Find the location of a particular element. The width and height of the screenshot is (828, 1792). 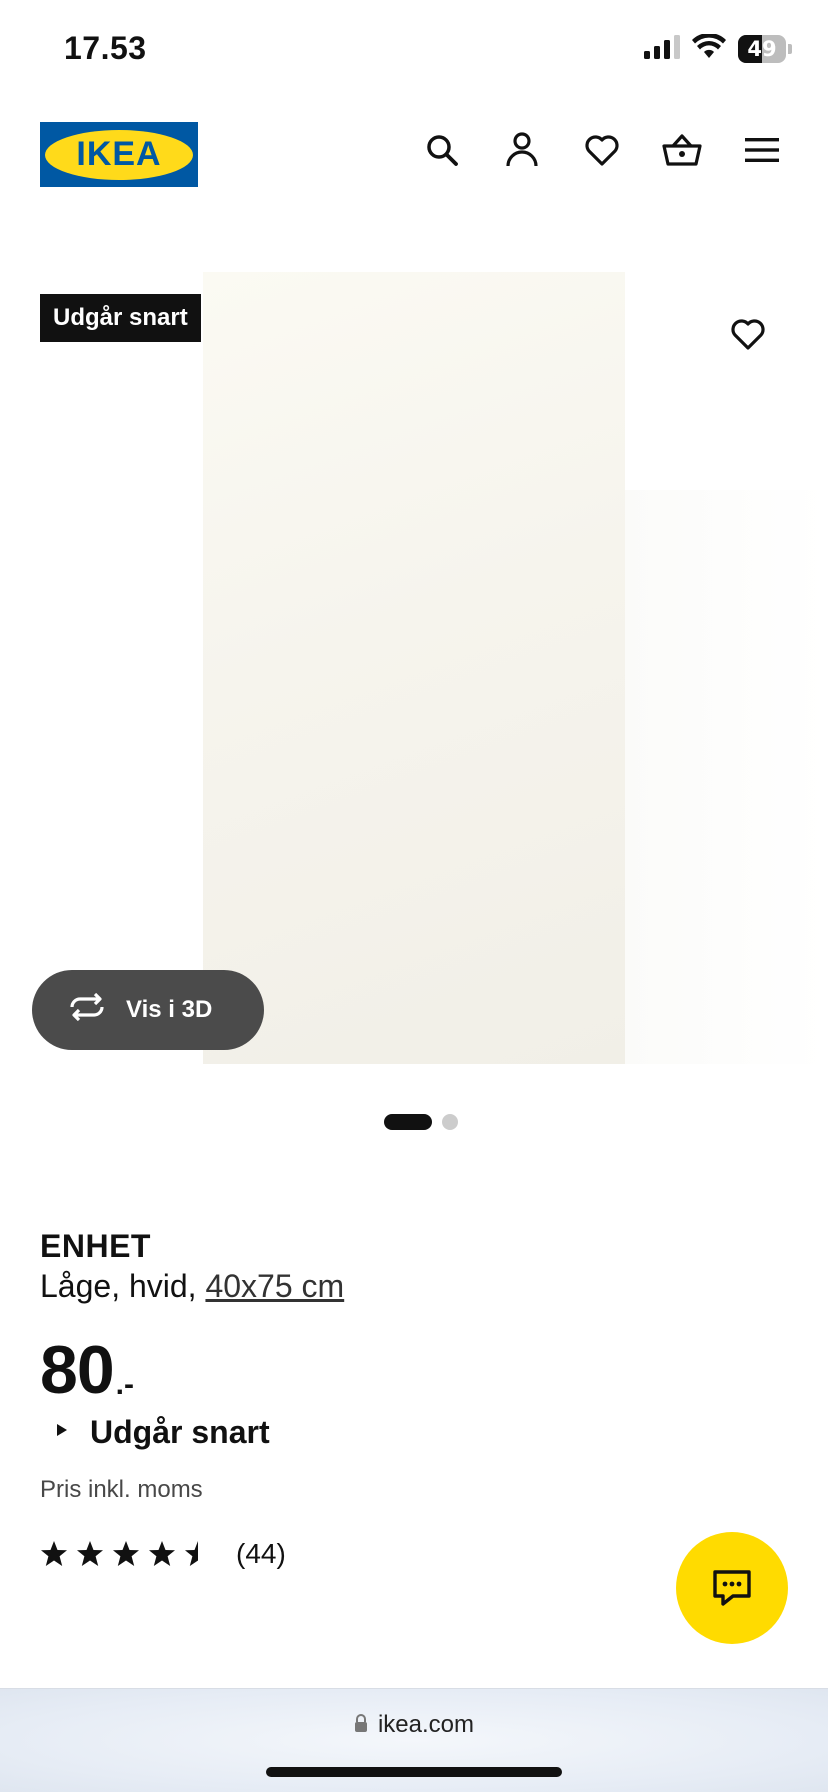

discontinued-badge: Udgår snart is located at coordinates (120, 318).